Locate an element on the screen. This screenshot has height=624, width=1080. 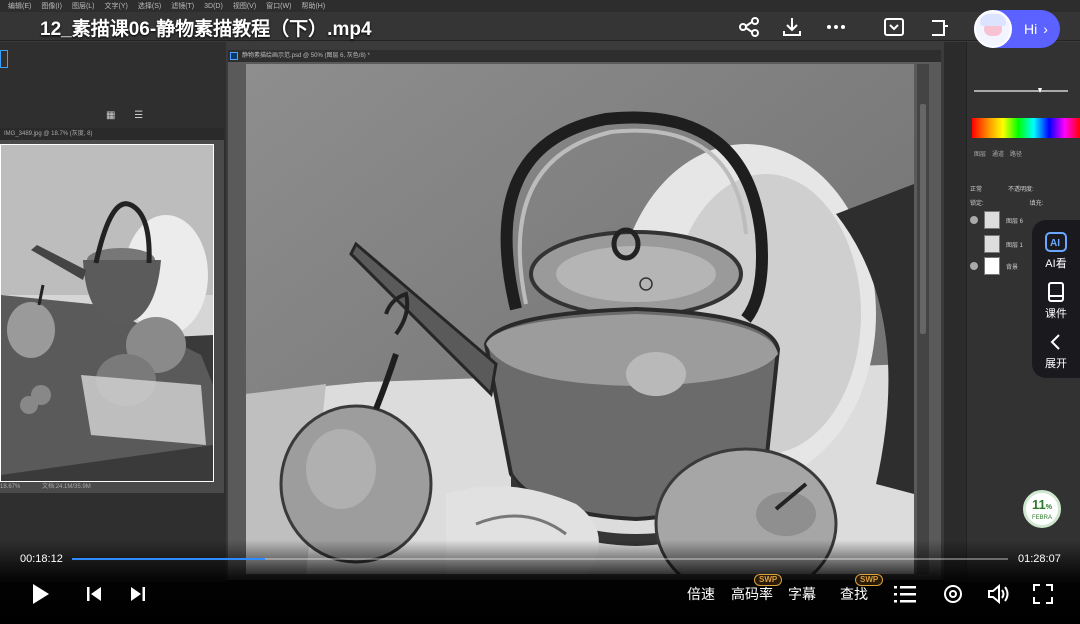
panel-tab is located at coordinates (4, 59).